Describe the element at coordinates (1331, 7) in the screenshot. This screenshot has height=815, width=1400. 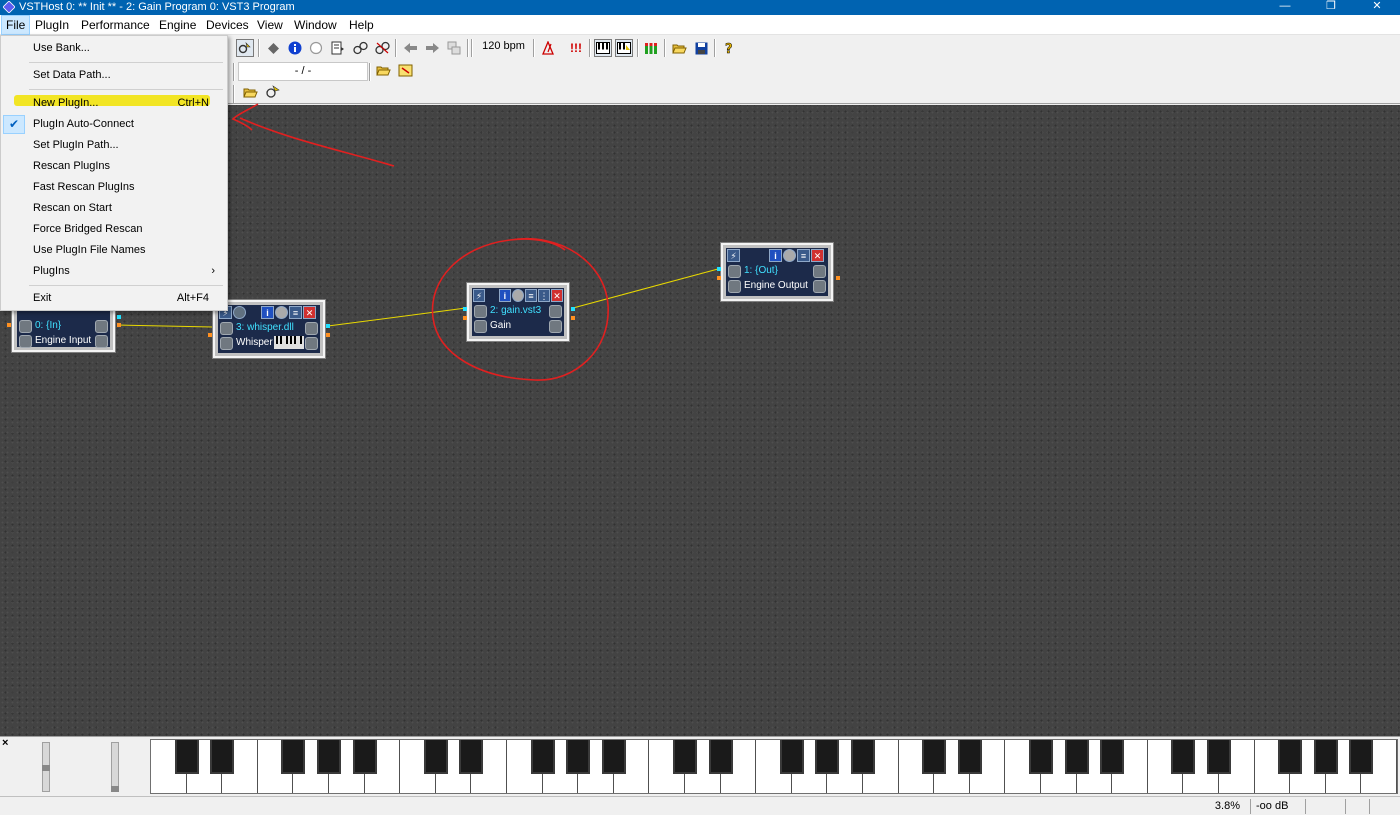
I see `restore-button: ❐` at that location.